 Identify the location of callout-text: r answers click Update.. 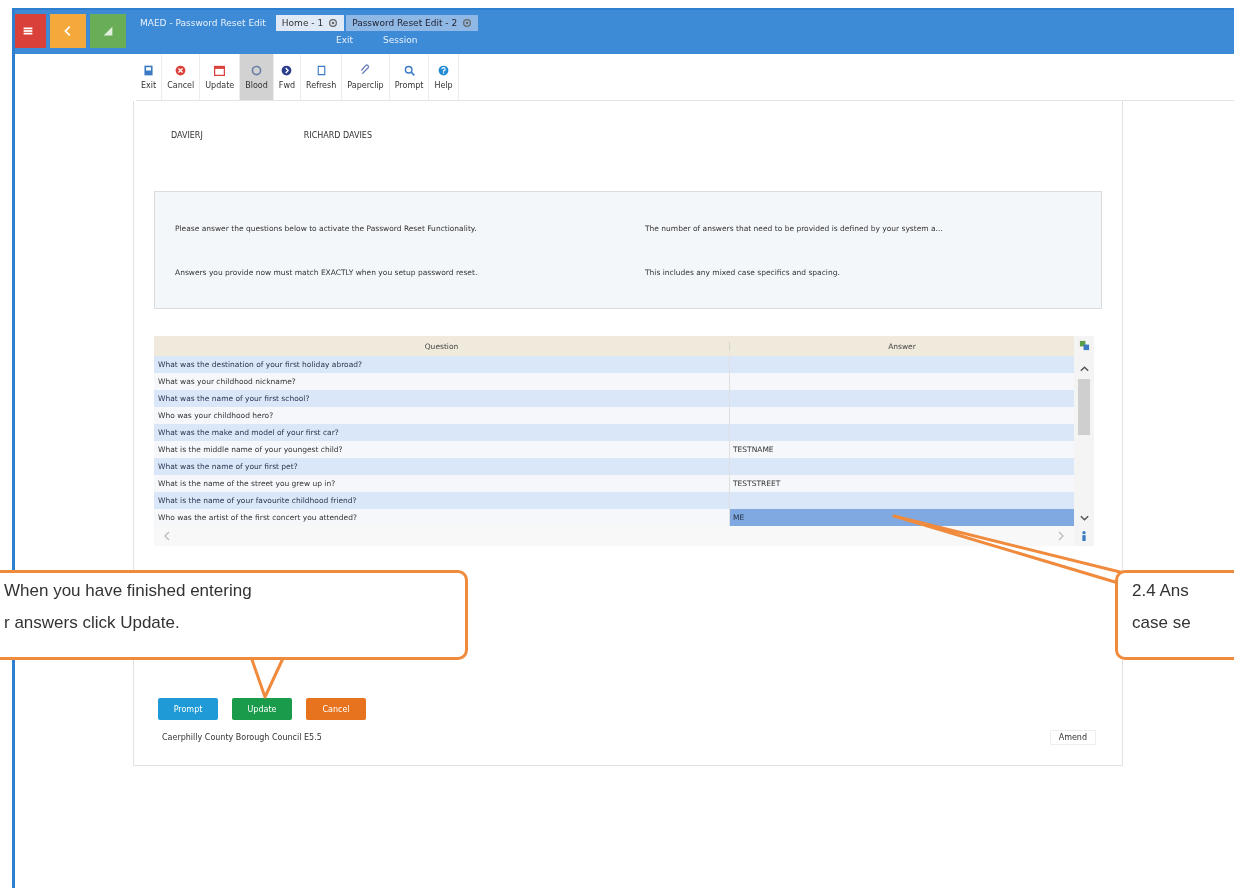
(92, 623).